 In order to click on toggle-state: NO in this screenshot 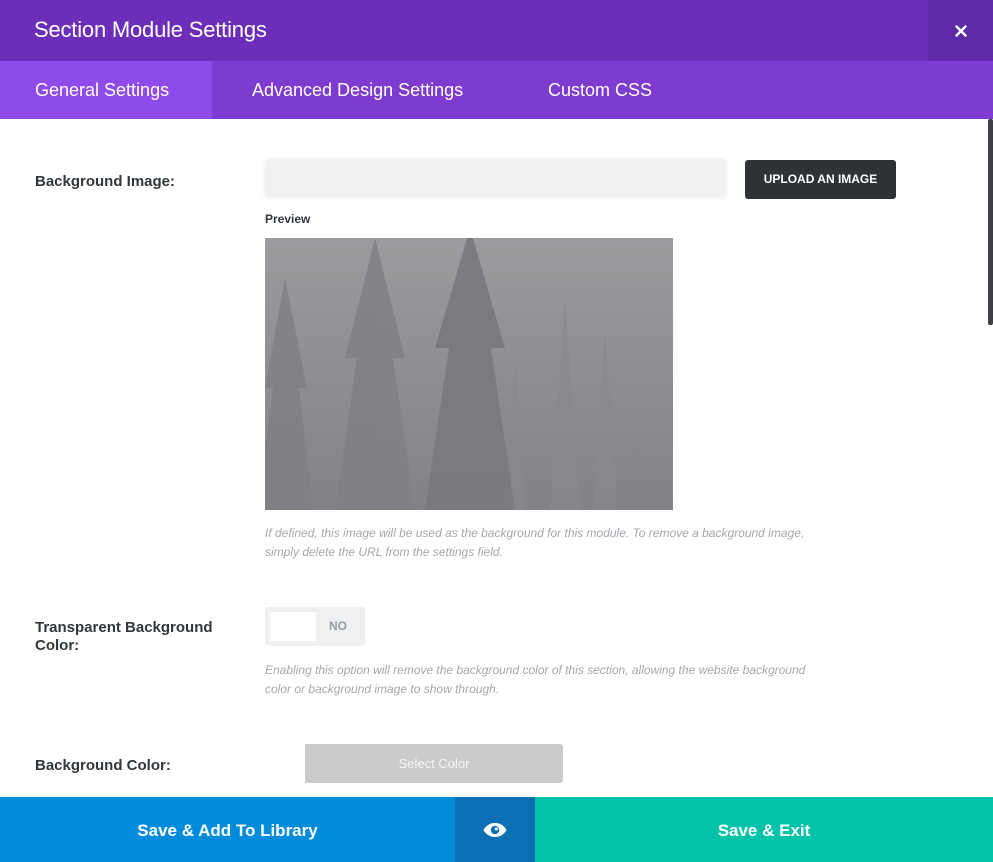, I will do `click(338, 626)`.